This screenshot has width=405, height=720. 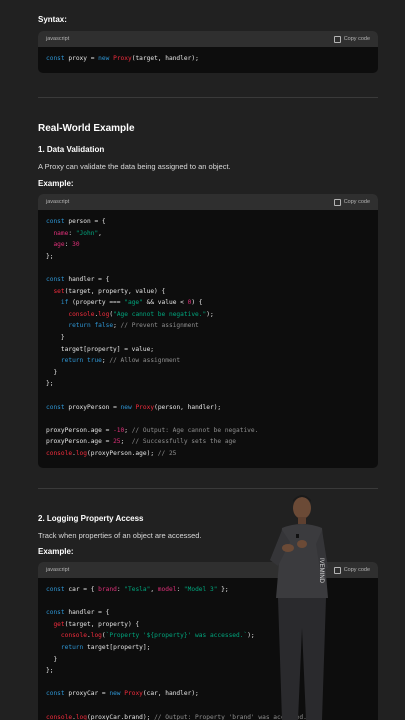 What do you see at coordinates (321, 571) in the screenshot?
I see `svg-text: IVEMIND` at bounding box center [321, 571].